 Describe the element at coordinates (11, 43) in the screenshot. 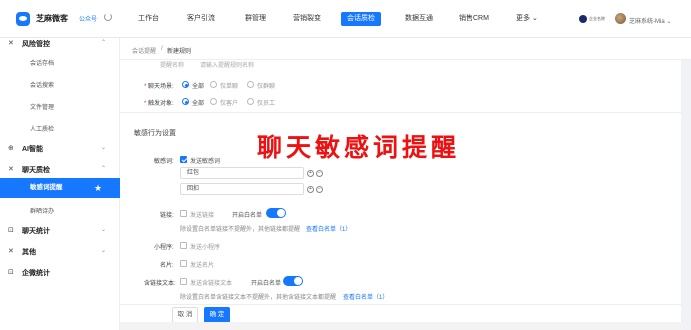

I see `risk-icon: ✕` at that location.